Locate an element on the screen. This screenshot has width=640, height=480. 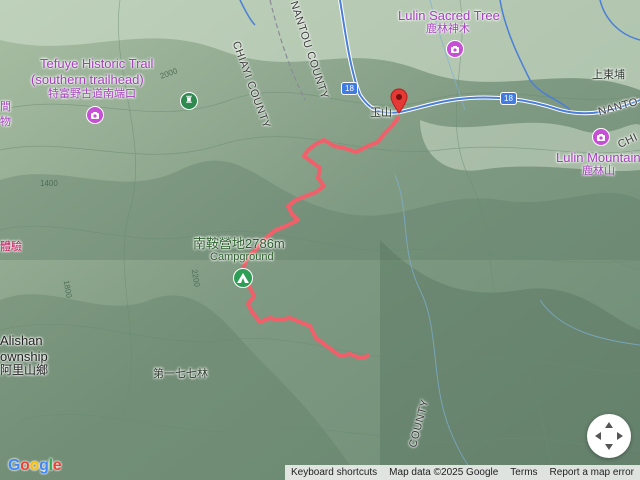
map-data-attribution: Map data ©2025 Google is located at coordinates (444, 472).